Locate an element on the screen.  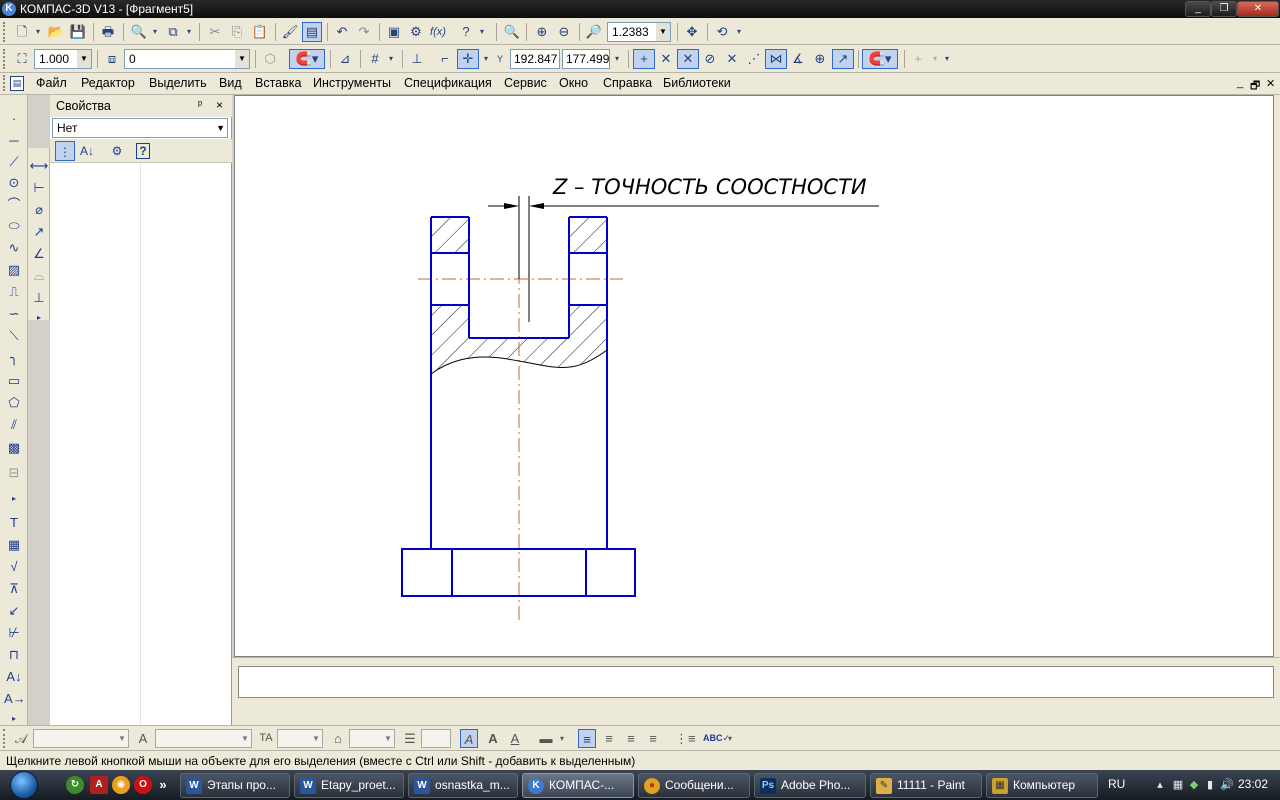
new-file-icon: 🗋 is located at coordinates (22, 32).